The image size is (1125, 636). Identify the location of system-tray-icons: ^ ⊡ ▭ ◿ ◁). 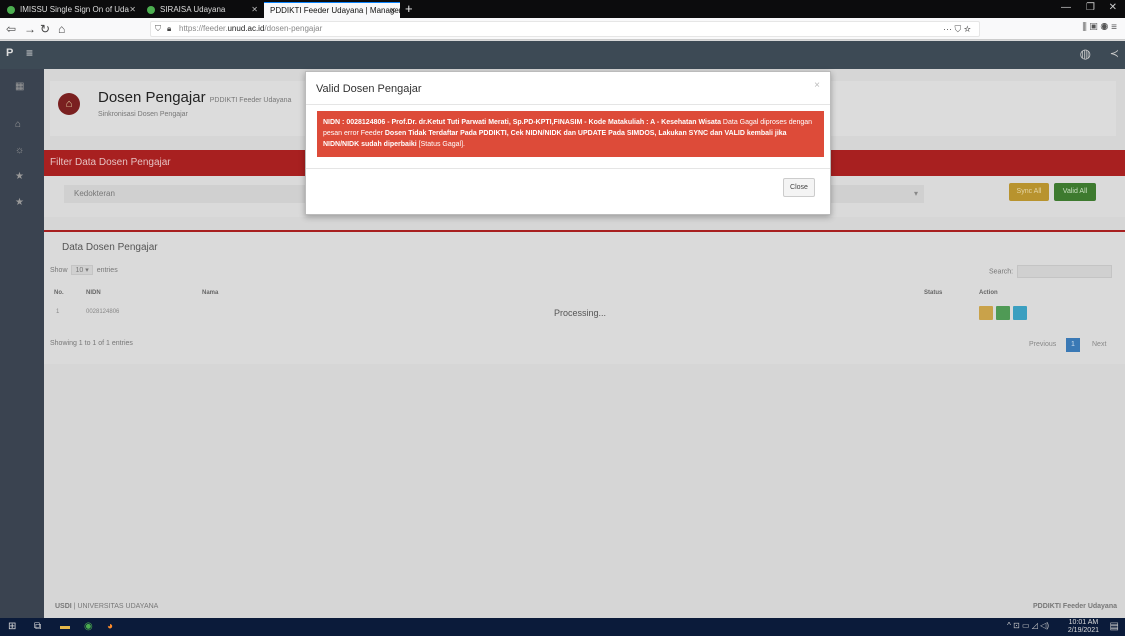
(1028, 625).